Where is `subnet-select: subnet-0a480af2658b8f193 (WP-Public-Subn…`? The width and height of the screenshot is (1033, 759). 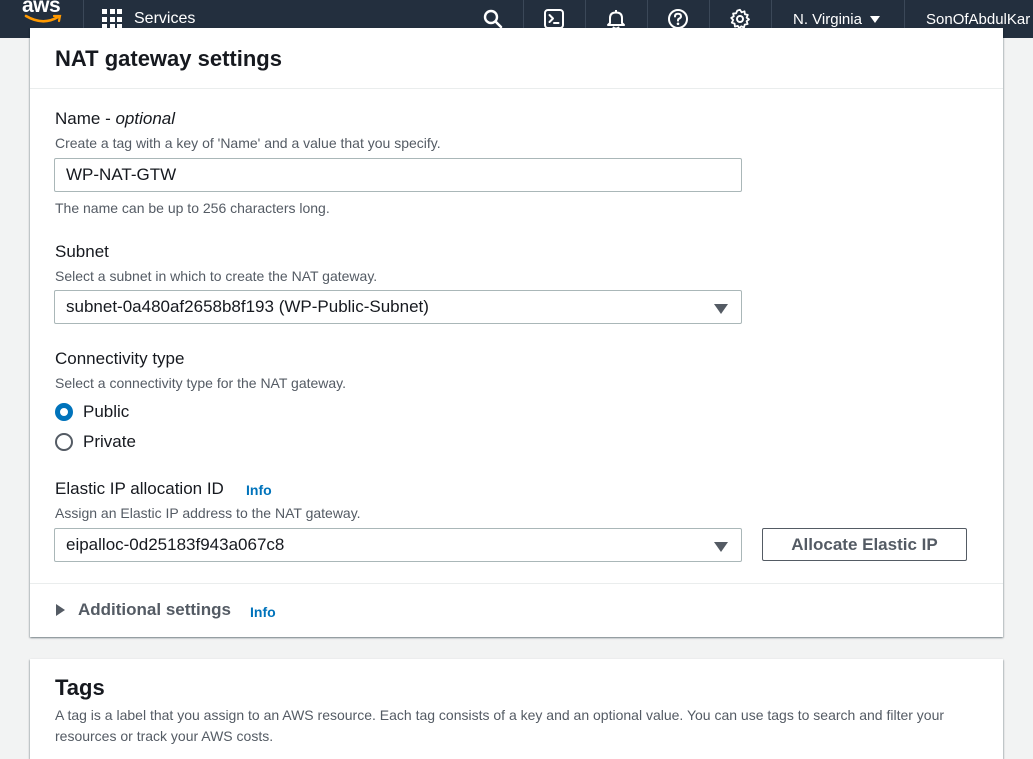
subnet-select: subnet-0a480af2658b8f193 (WP-Public-Subn… is located at coordinates (398, 307).